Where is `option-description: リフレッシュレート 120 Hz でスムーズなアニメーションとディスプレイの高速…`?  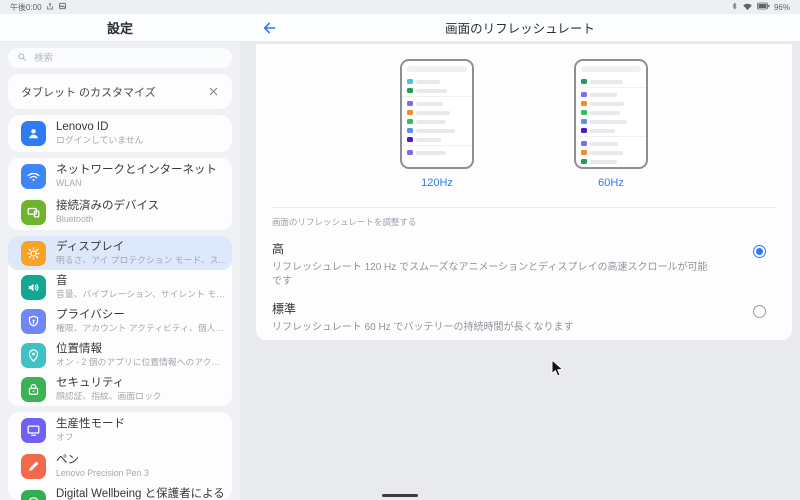 option-description: リフレッシュレート 120 Hz でスムーズなアニメーションとディスプレイの高速… is located at coordinates (490, 274).